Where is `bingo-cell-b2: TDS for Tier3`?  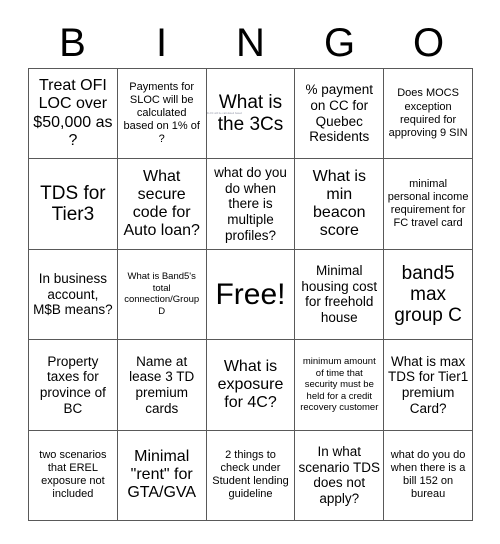
bingo-cell-b2: TDS for Tier3 is located at coordinates (73, 204).